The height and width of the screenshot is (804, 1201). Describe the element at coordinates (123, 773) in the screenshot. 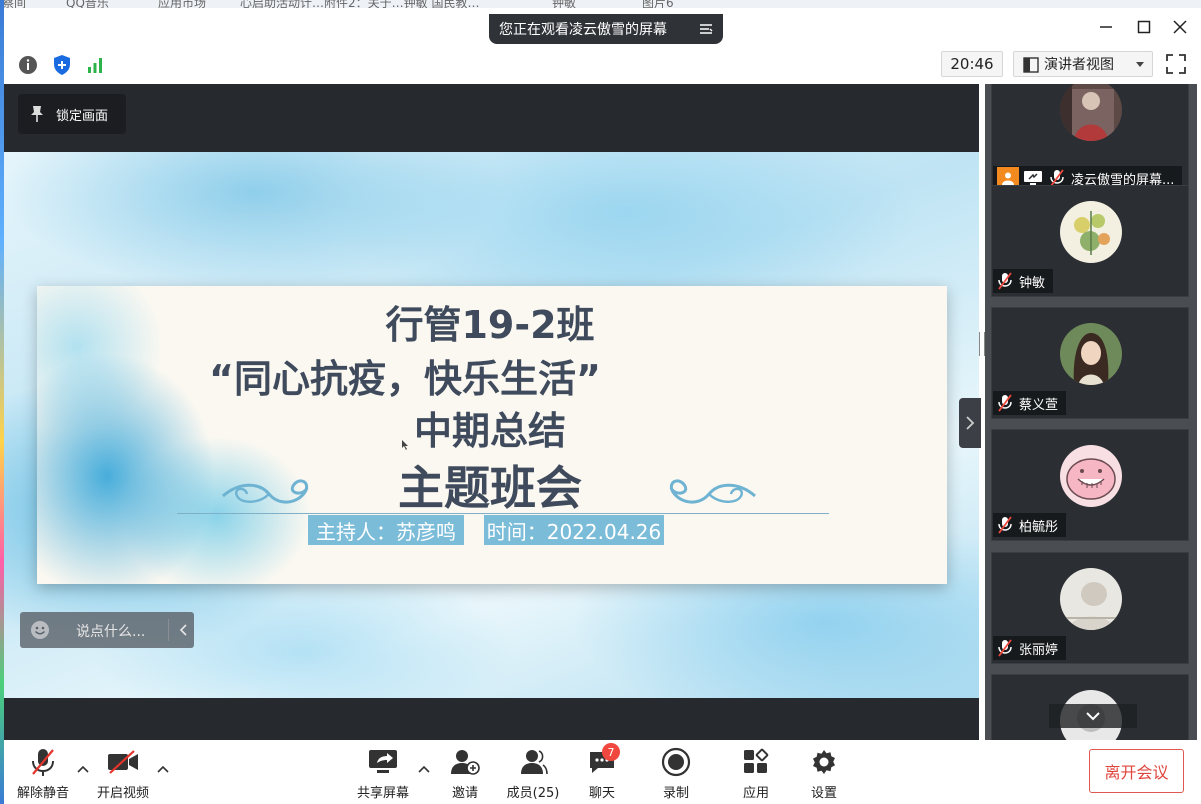

I see `start-video-button: 开启视频` at that location.